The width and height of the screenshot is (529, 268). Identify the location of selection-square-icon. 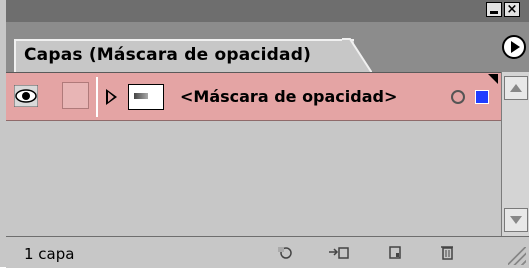
(482, 97).